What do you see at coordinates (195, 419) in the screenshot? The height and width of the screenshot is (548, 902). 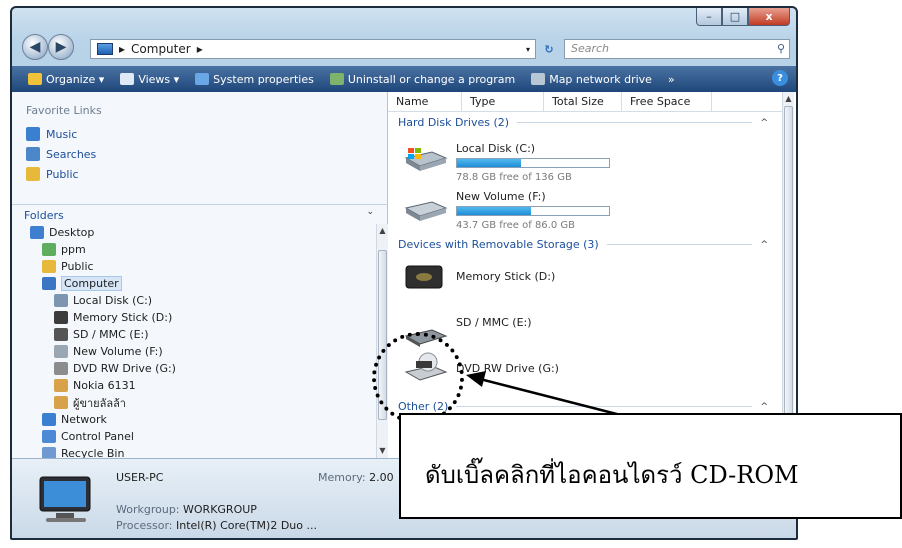 I see `folder-tree-item: Network` at bounding box center [195, 419].